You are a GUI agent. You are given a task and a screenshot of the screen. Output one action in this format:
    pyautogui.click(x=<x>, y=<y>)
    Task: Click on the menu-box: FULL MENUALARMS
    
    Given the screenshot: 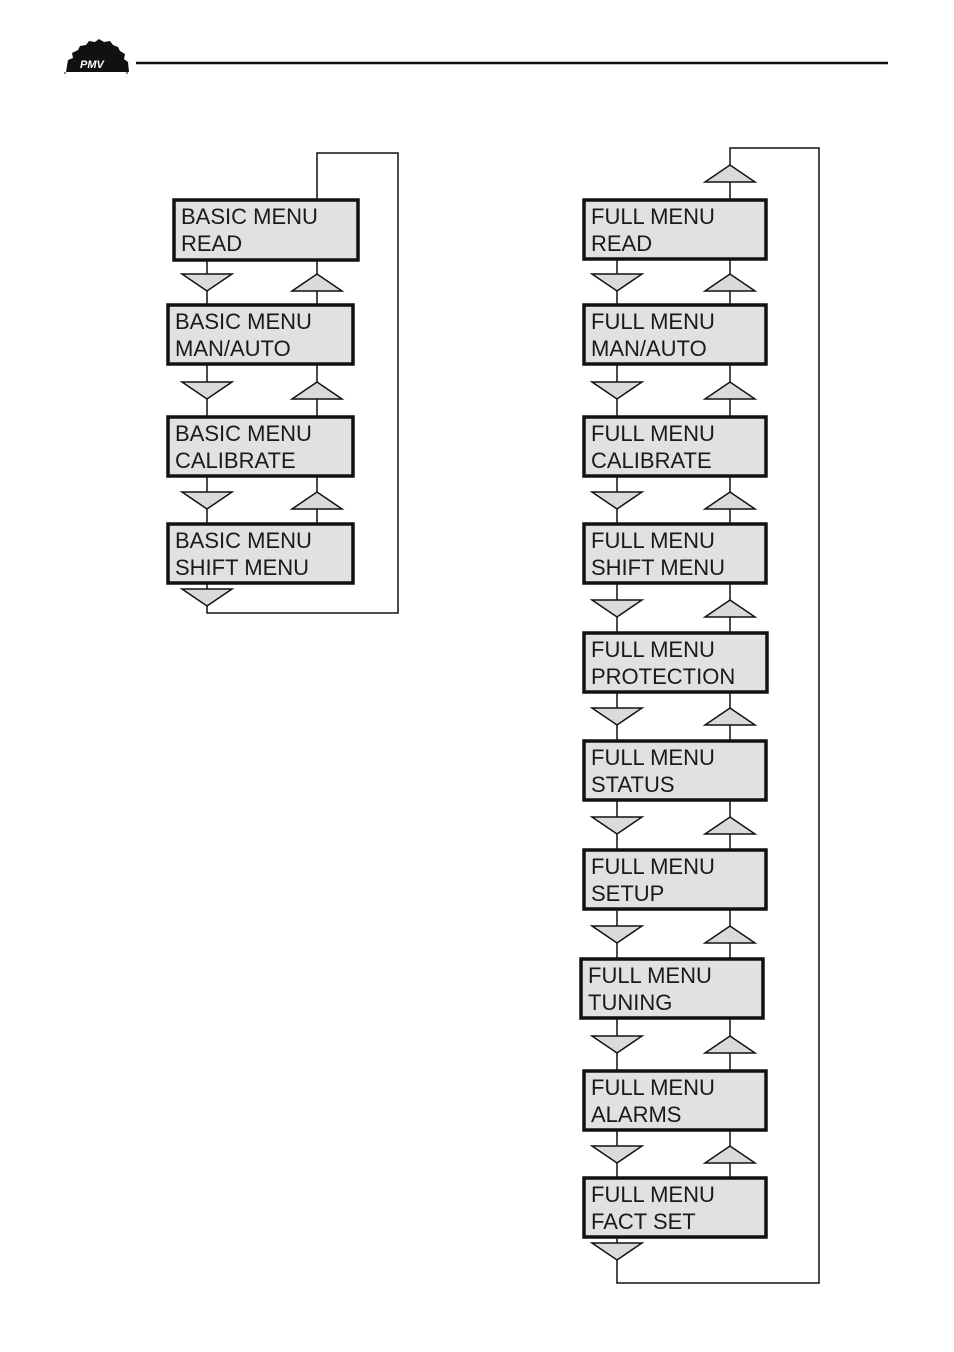 What is the action you would take?
    pyautogui.click(x=675, y=1100)
    